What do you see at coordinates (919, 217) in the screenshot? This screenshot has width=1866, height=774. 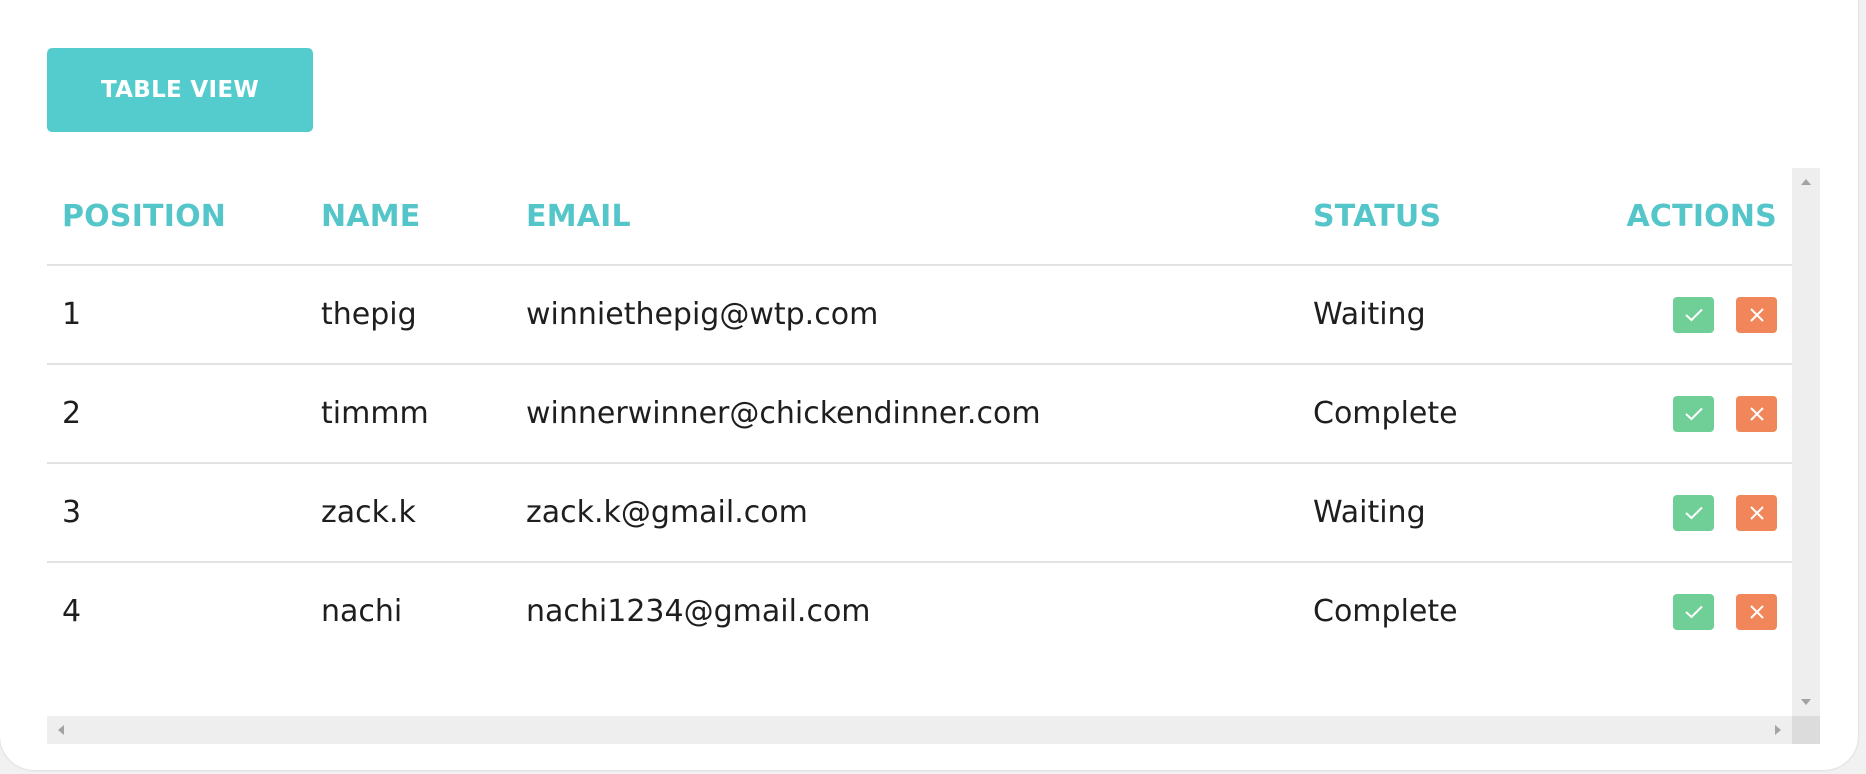 I see `table-header-row: POSITION NAME EMAIL STATUS ACTIONS` at bounding box center [919, 217].